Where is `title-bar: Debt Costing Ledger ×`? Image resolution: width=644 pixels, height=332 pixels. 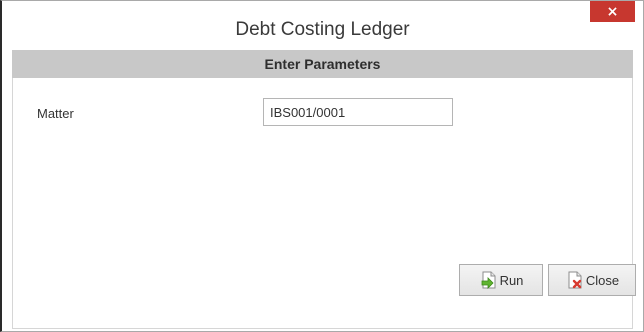
title-bar: Debt Costing Ledger × is located at coordinates (322, 25).